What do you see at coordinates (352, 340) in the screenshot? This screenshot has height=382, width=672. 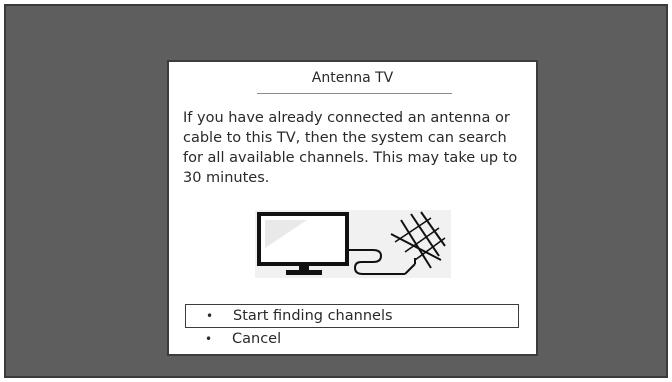 I see `option-cancel: • Cancel` at bounding box center [352, 340].